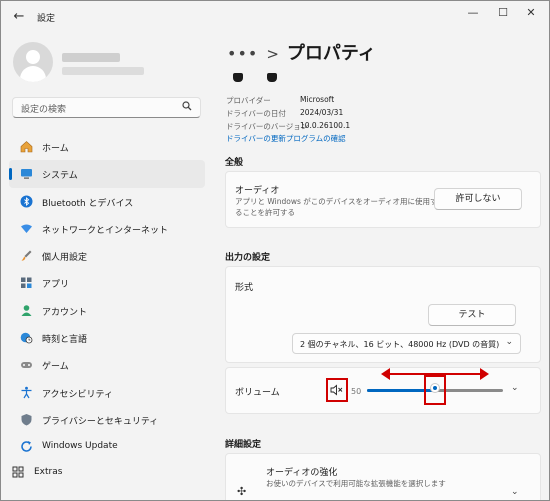  I want to click on breadcrumb: ••• > プロパティ, so click(301, 52).